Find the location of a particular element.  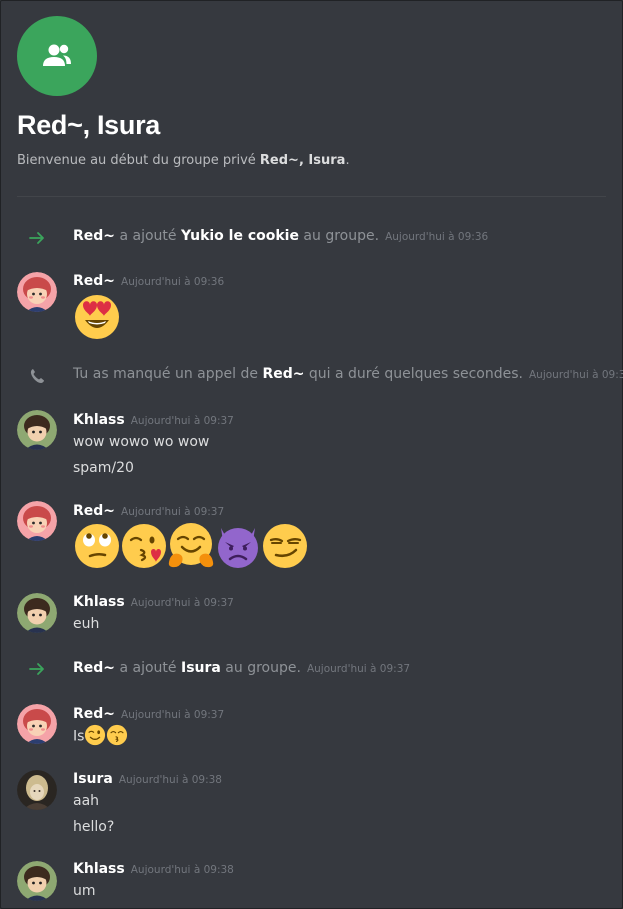

heart-eyes-emoji is located at coordinates (97, 316).